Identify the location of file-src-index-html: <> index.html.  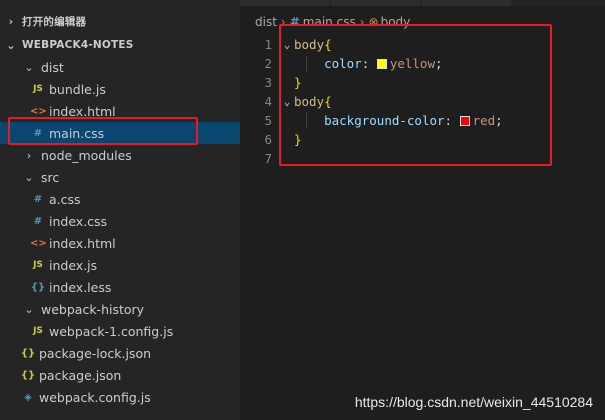
(120, 243).